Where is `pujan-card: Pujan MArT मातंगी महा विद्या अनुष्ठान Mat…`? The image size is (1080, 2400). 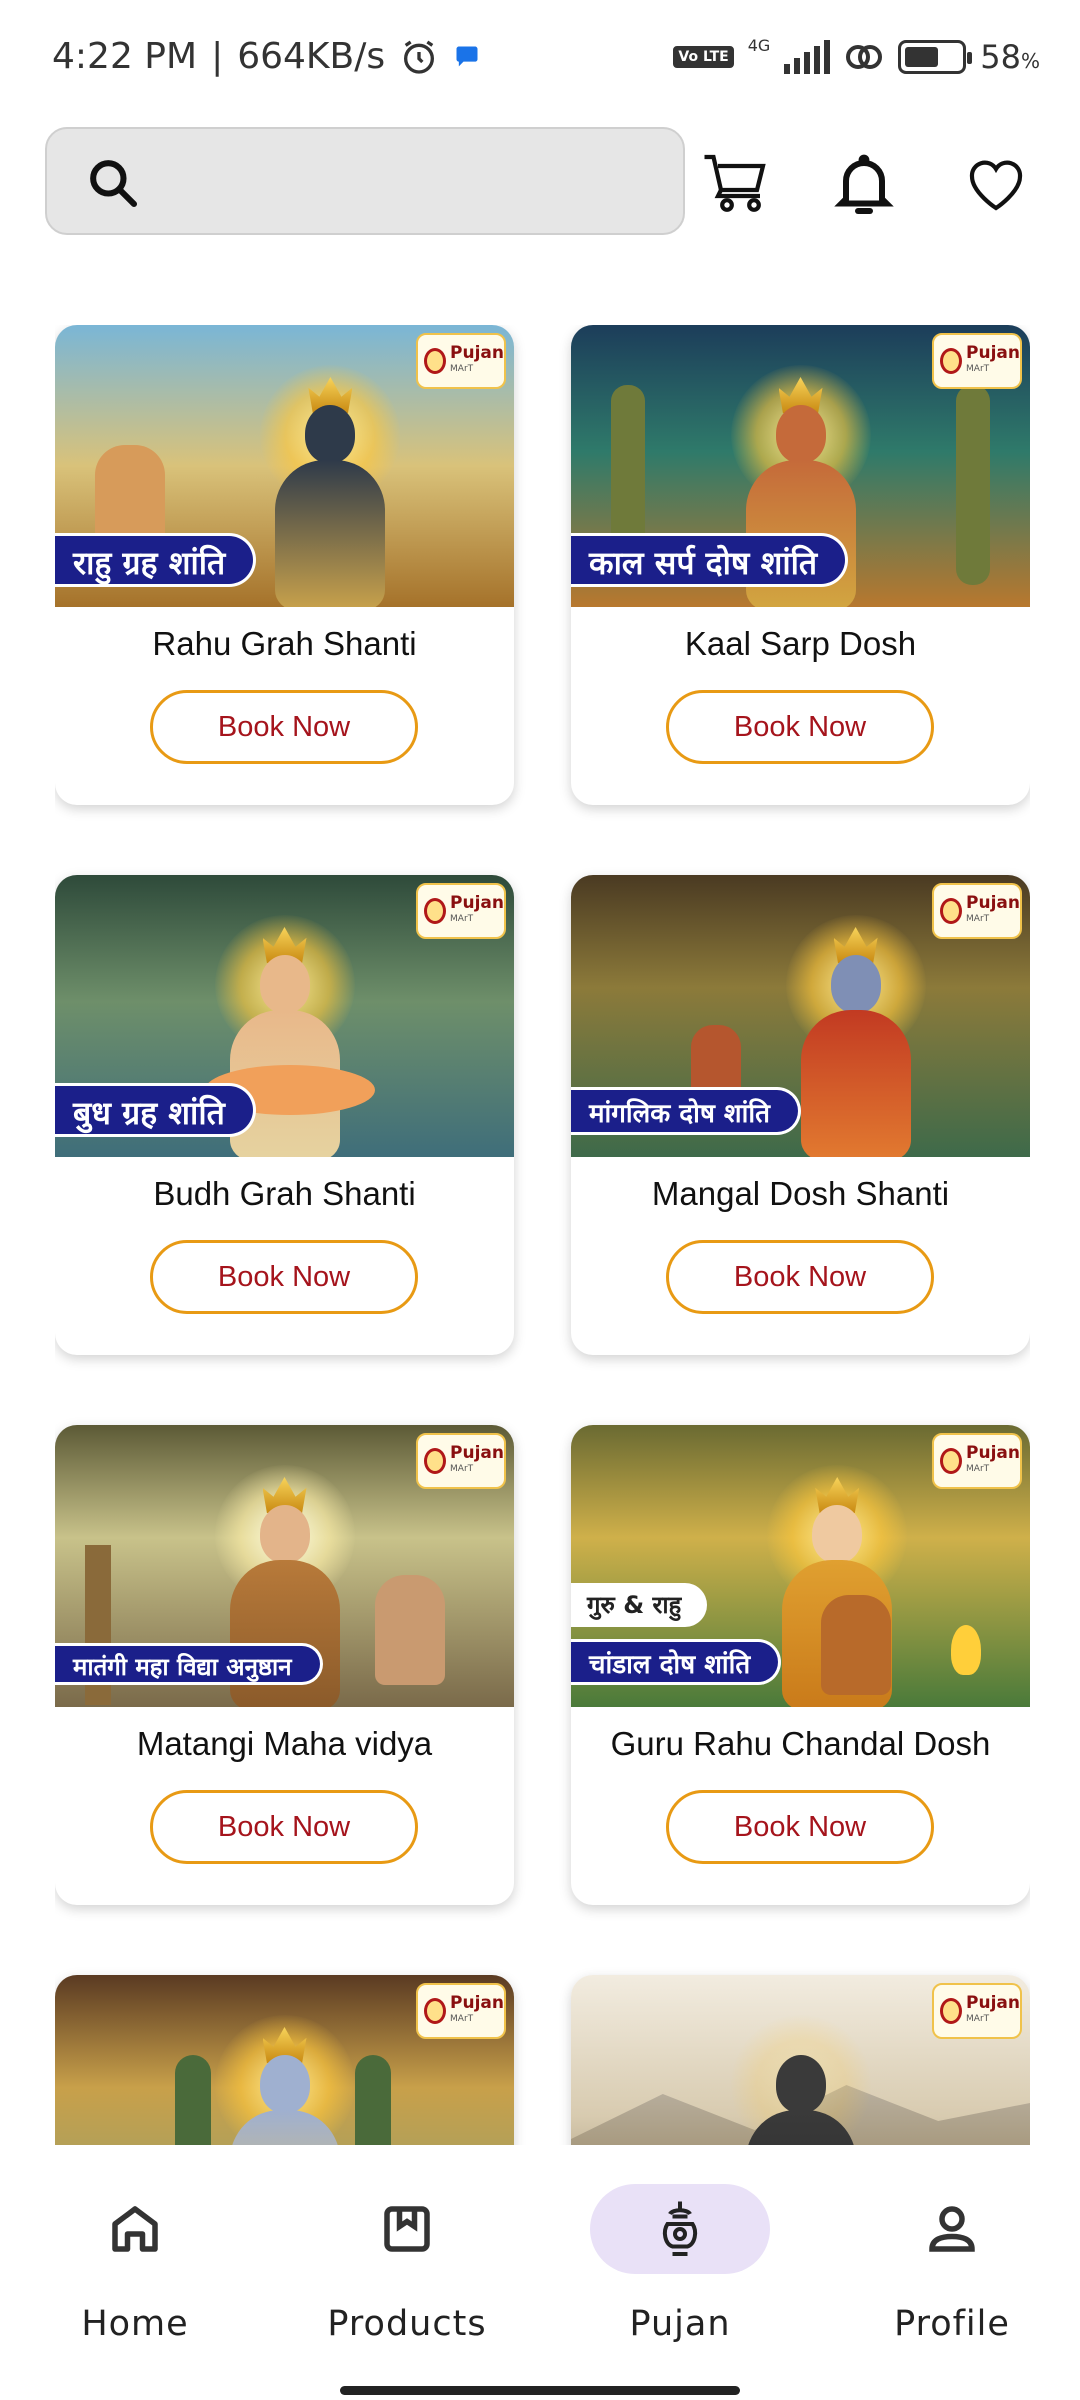
pujan-card: Pujan MArT मातंगी महा विद्या अनुष्ठान Mat… is located at coordinates (284, 1665).